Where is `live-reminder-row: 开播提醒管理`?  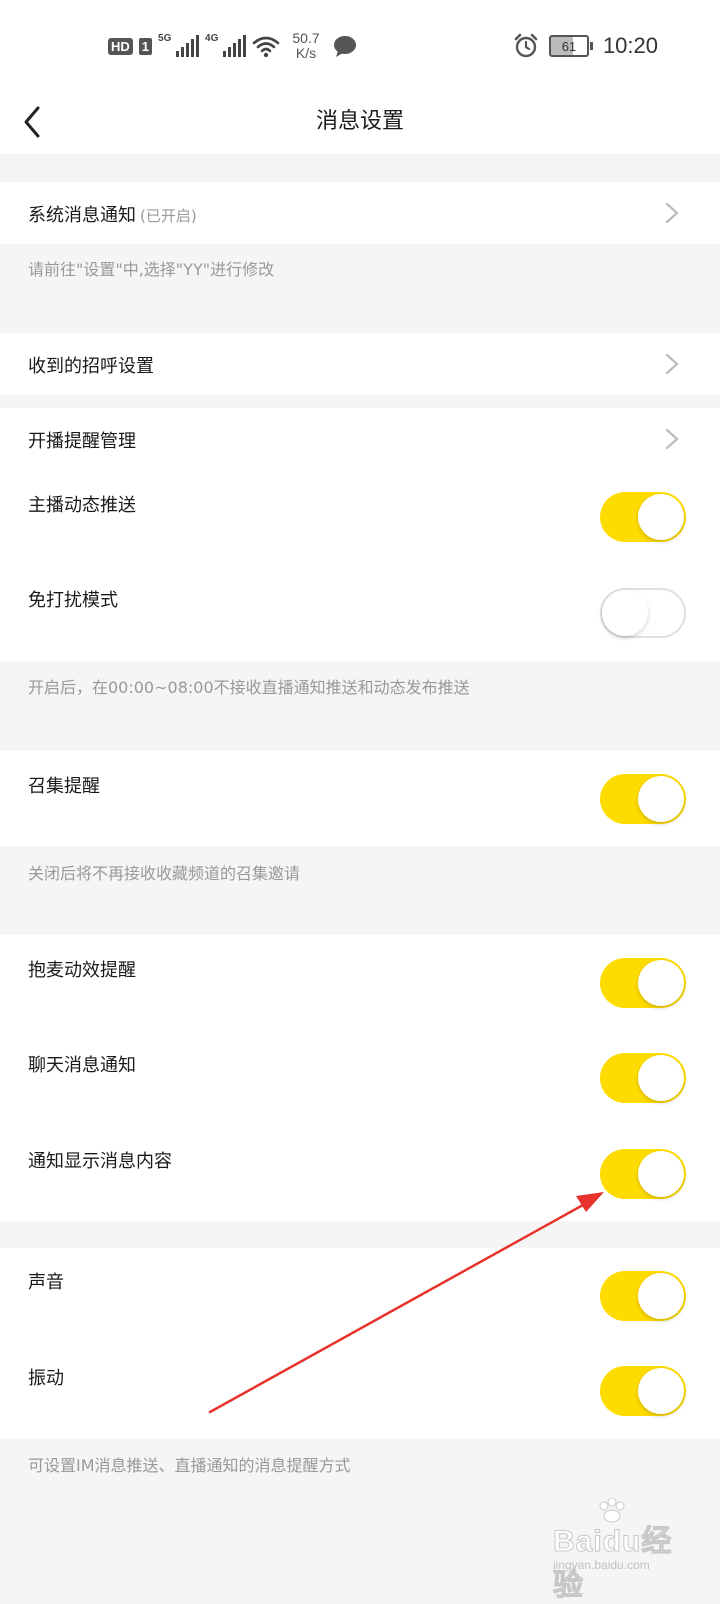
live-reminder-row: 开播提醒管理 is located at coordinates (360, 439).